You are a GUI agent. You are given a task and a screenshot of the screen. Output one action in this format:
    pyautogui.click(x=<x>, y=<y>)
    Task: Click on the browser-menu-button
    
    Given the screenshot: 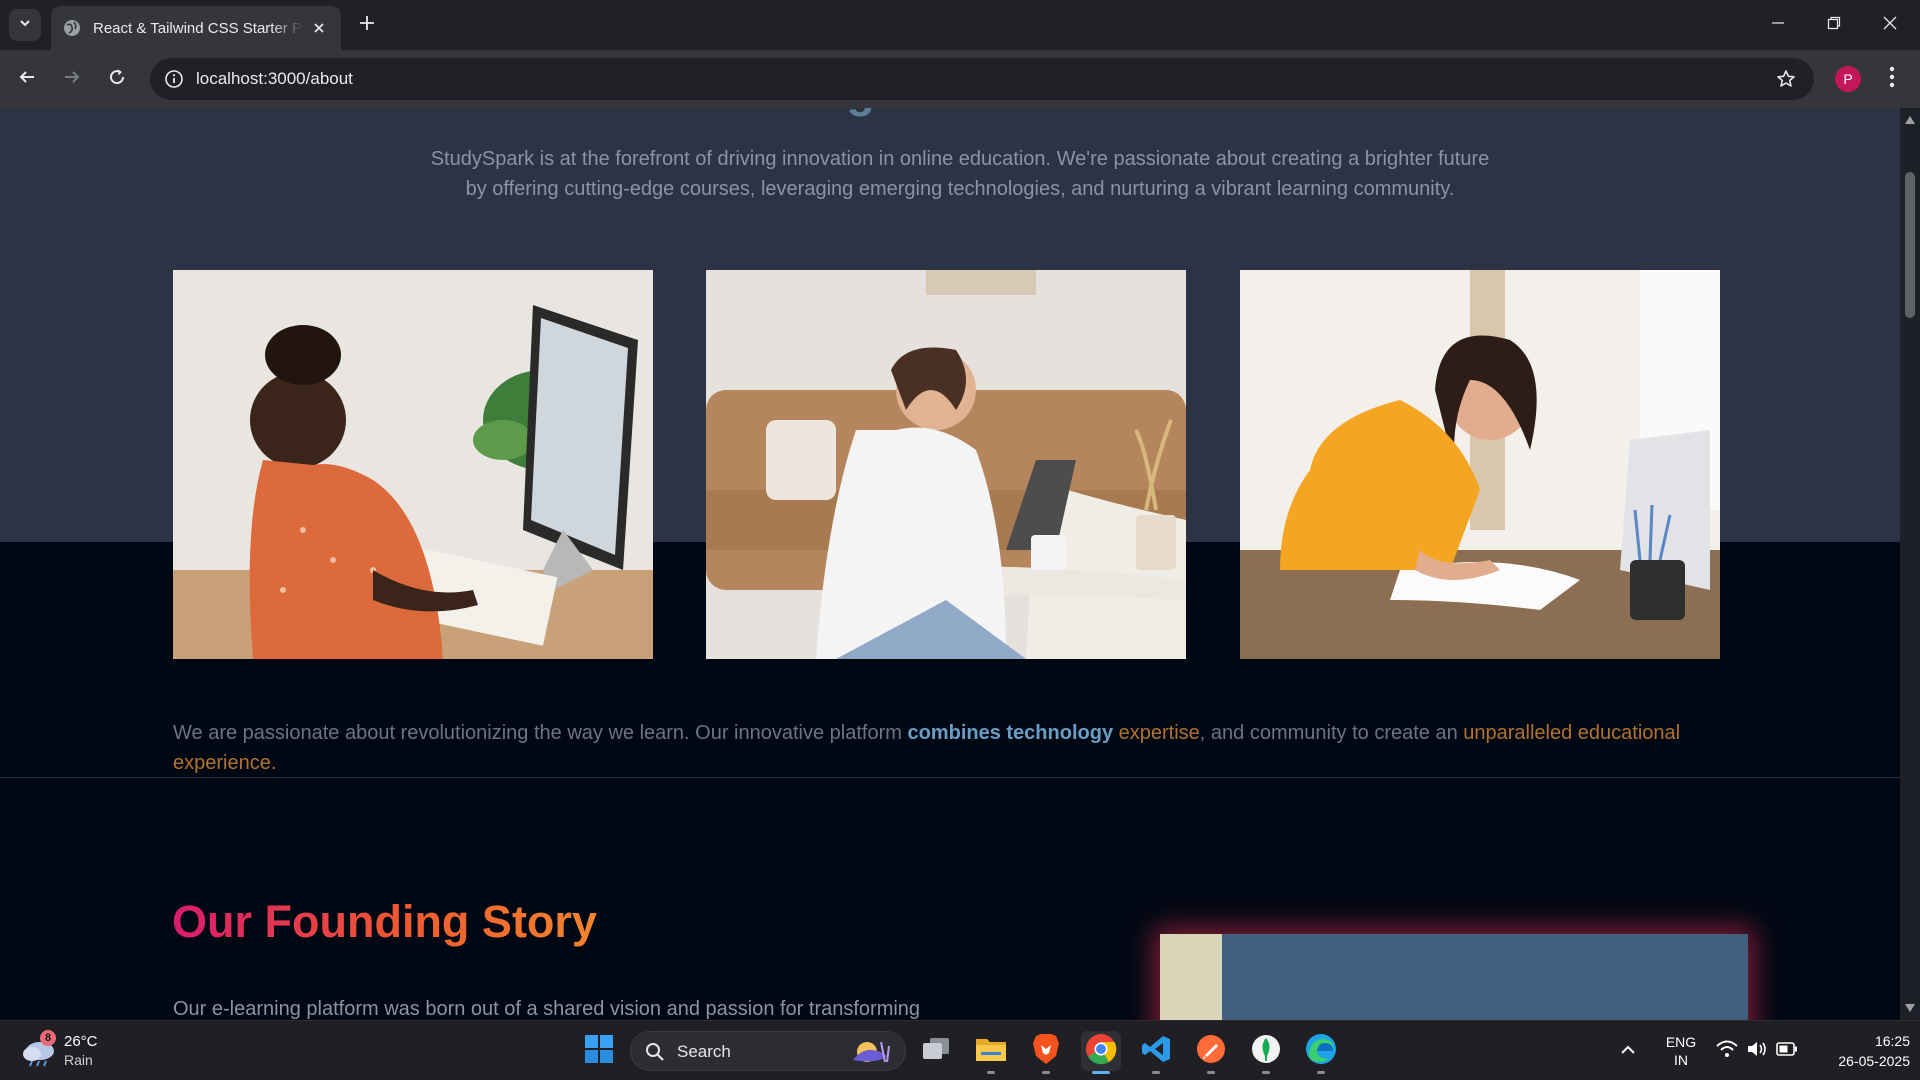 What is the action you would take?
    pyautogui.click(x=1892, y=79)
    